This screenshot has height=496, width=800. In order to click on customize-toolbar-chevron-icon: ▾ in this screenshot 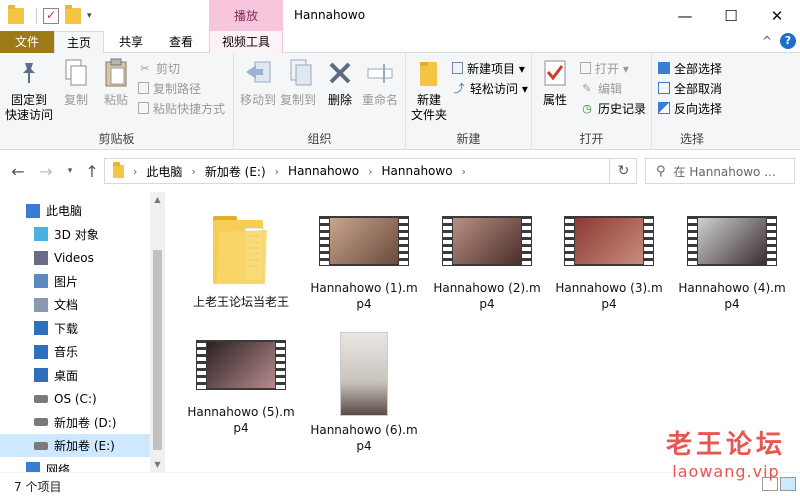, I will do `click(89, 16)`.